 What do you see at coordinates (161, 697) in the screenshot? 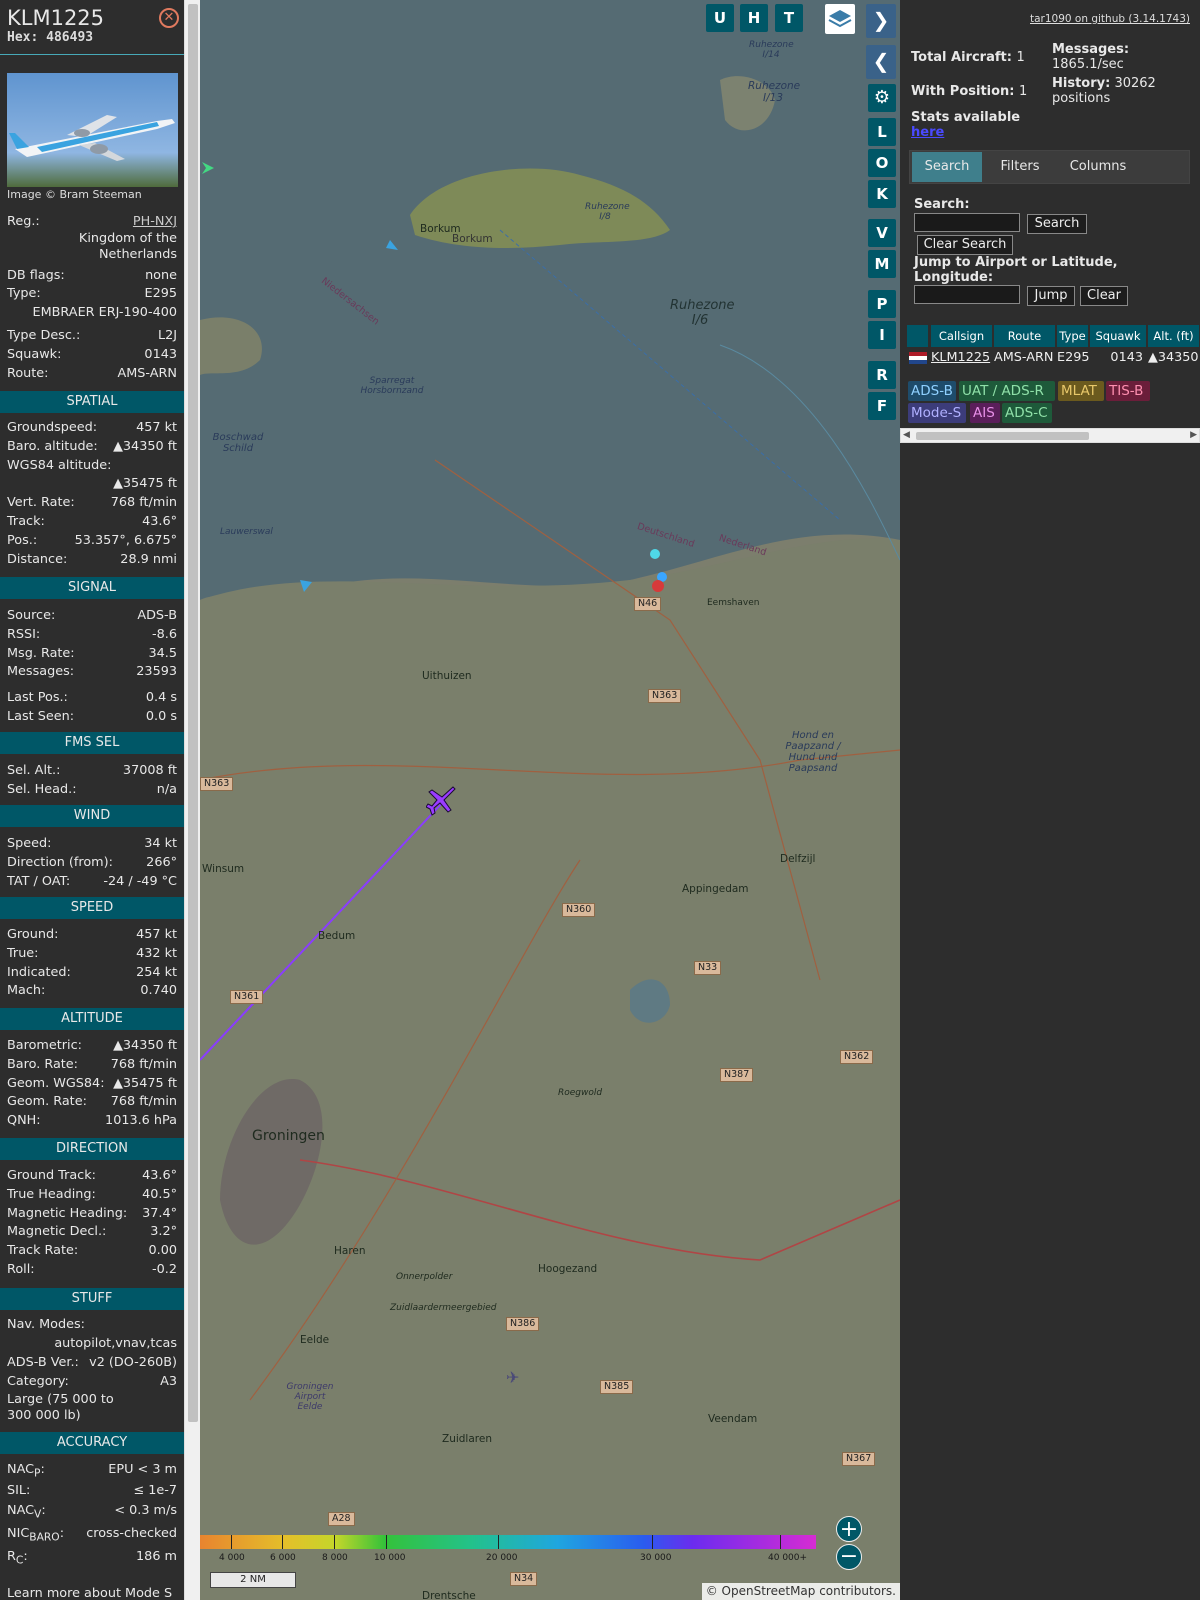
I see `row-value: 0.4 s` at bounding box center [161, 697].